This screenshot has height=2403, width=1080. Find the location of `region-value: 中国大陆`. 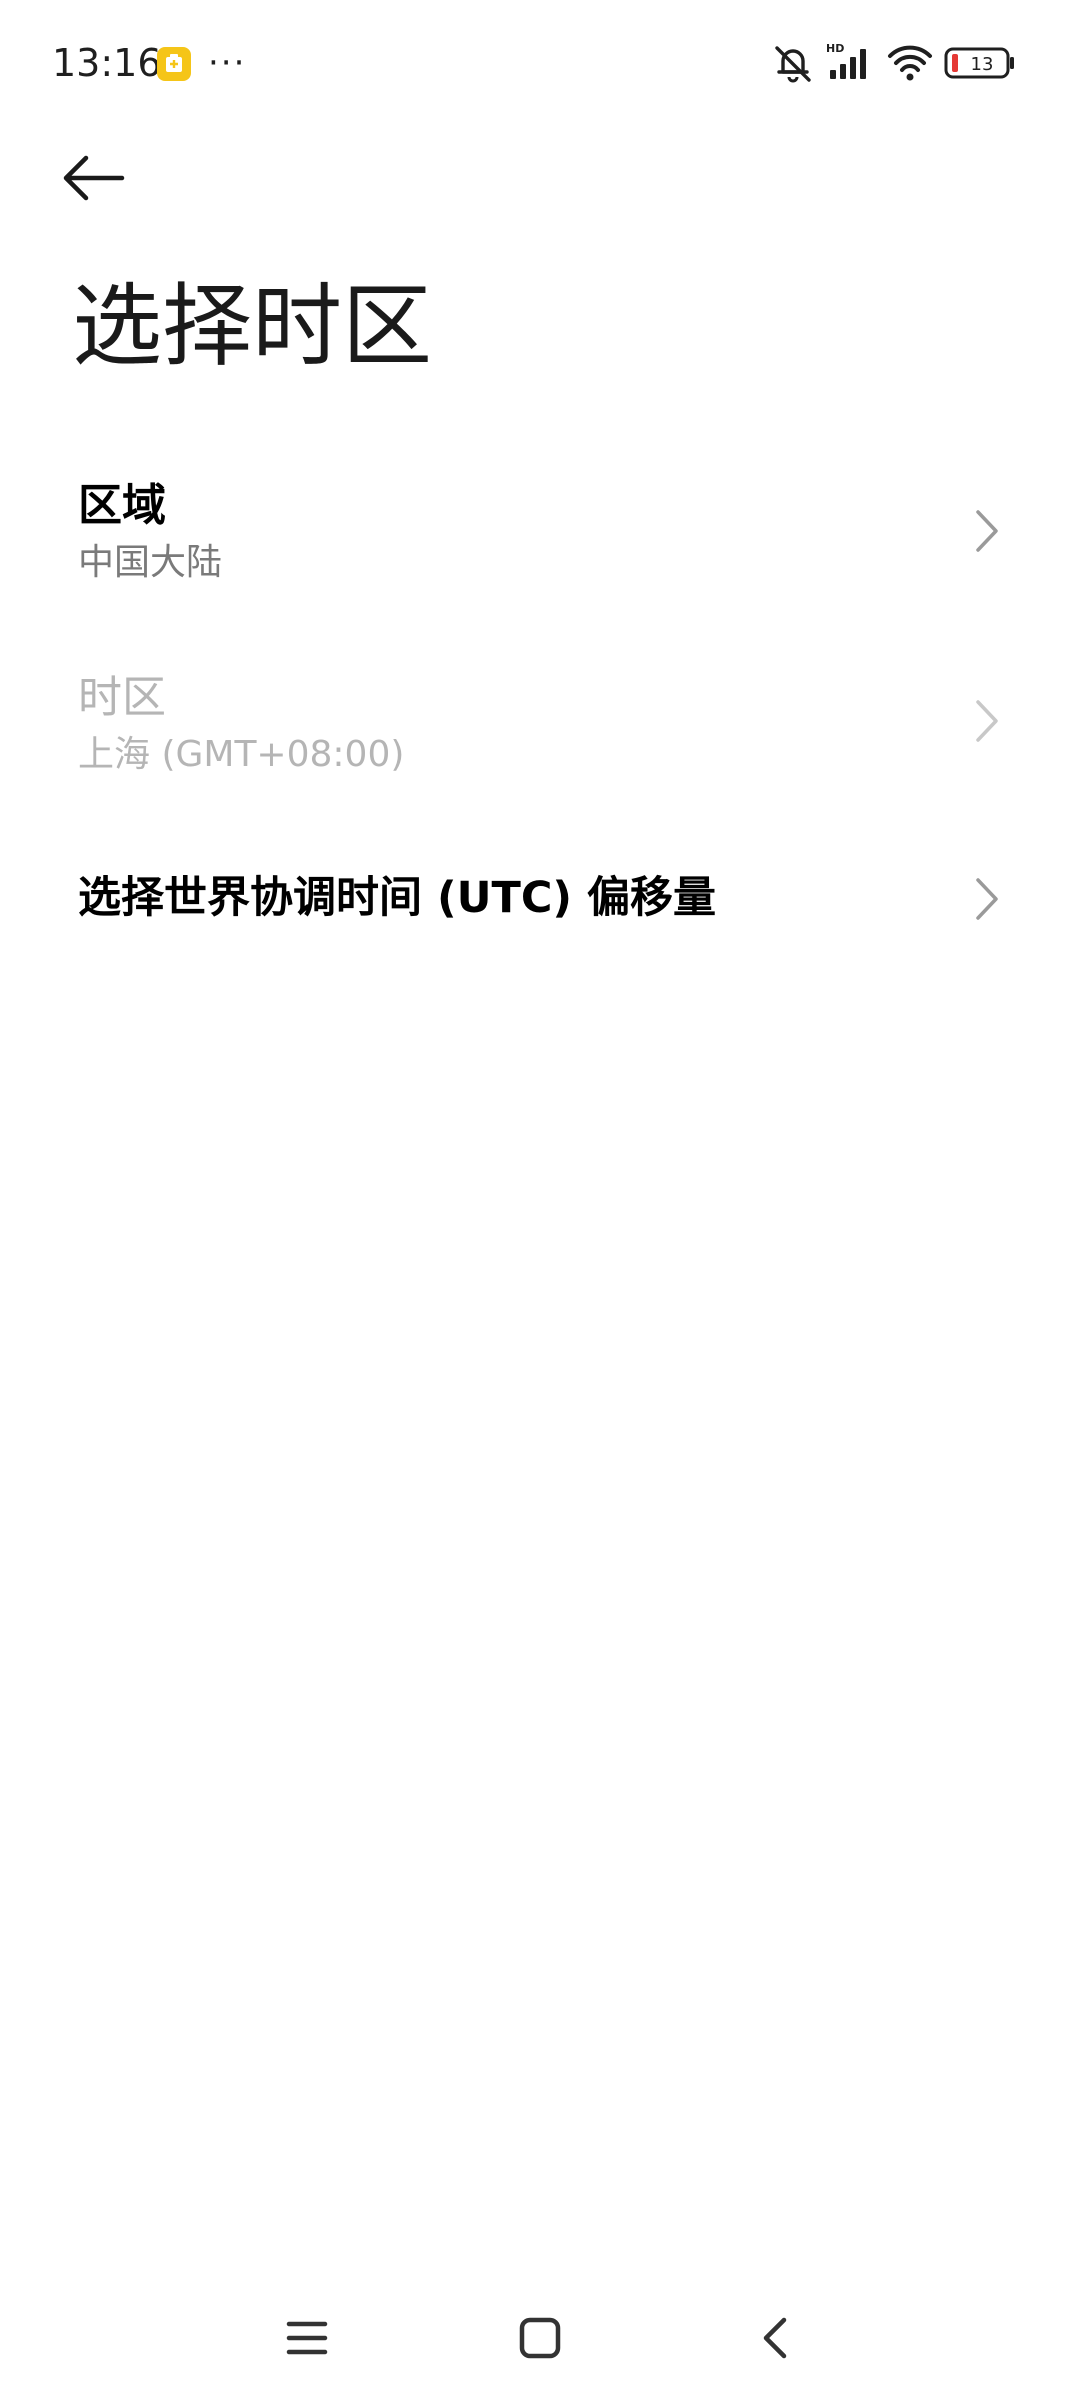

region-value: 中国大陆 is located at coordinates (150, 562).